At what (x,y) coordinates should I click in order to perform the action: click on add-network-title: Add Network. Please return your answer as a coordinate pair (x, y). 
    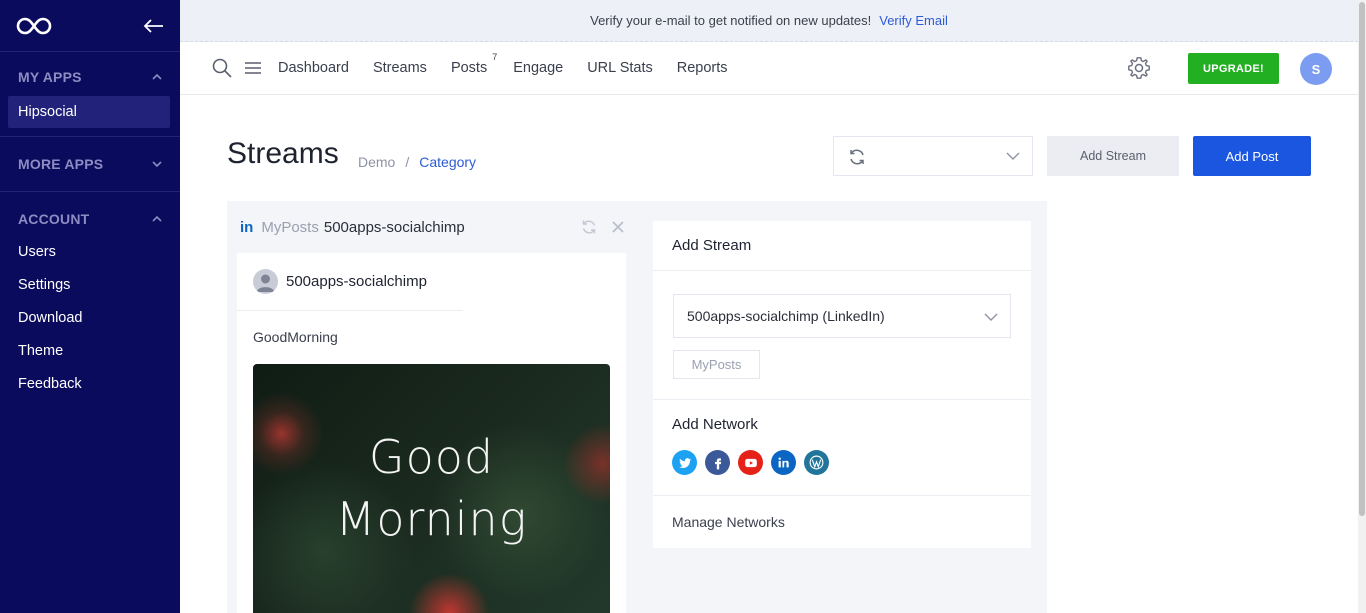
    Looking at the image, I should click on (715, 424).